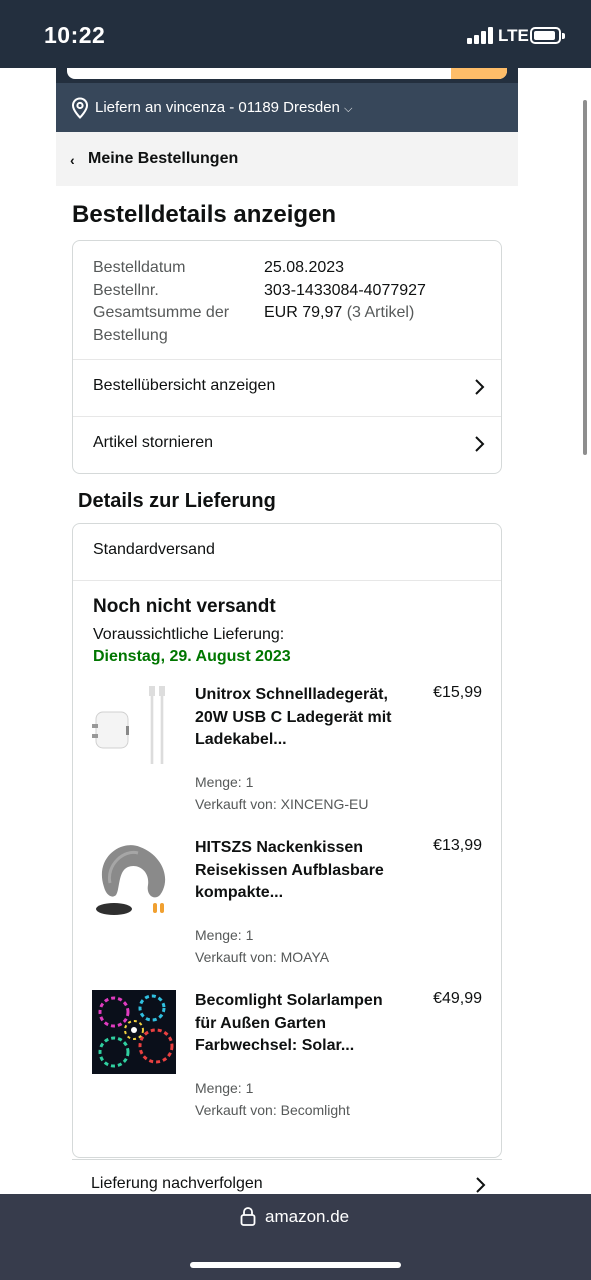  Describe the element at coordinates (282, 804) in the screenshot. I see `item-seller: Verkauft von: XINCENG-EU` at that location.